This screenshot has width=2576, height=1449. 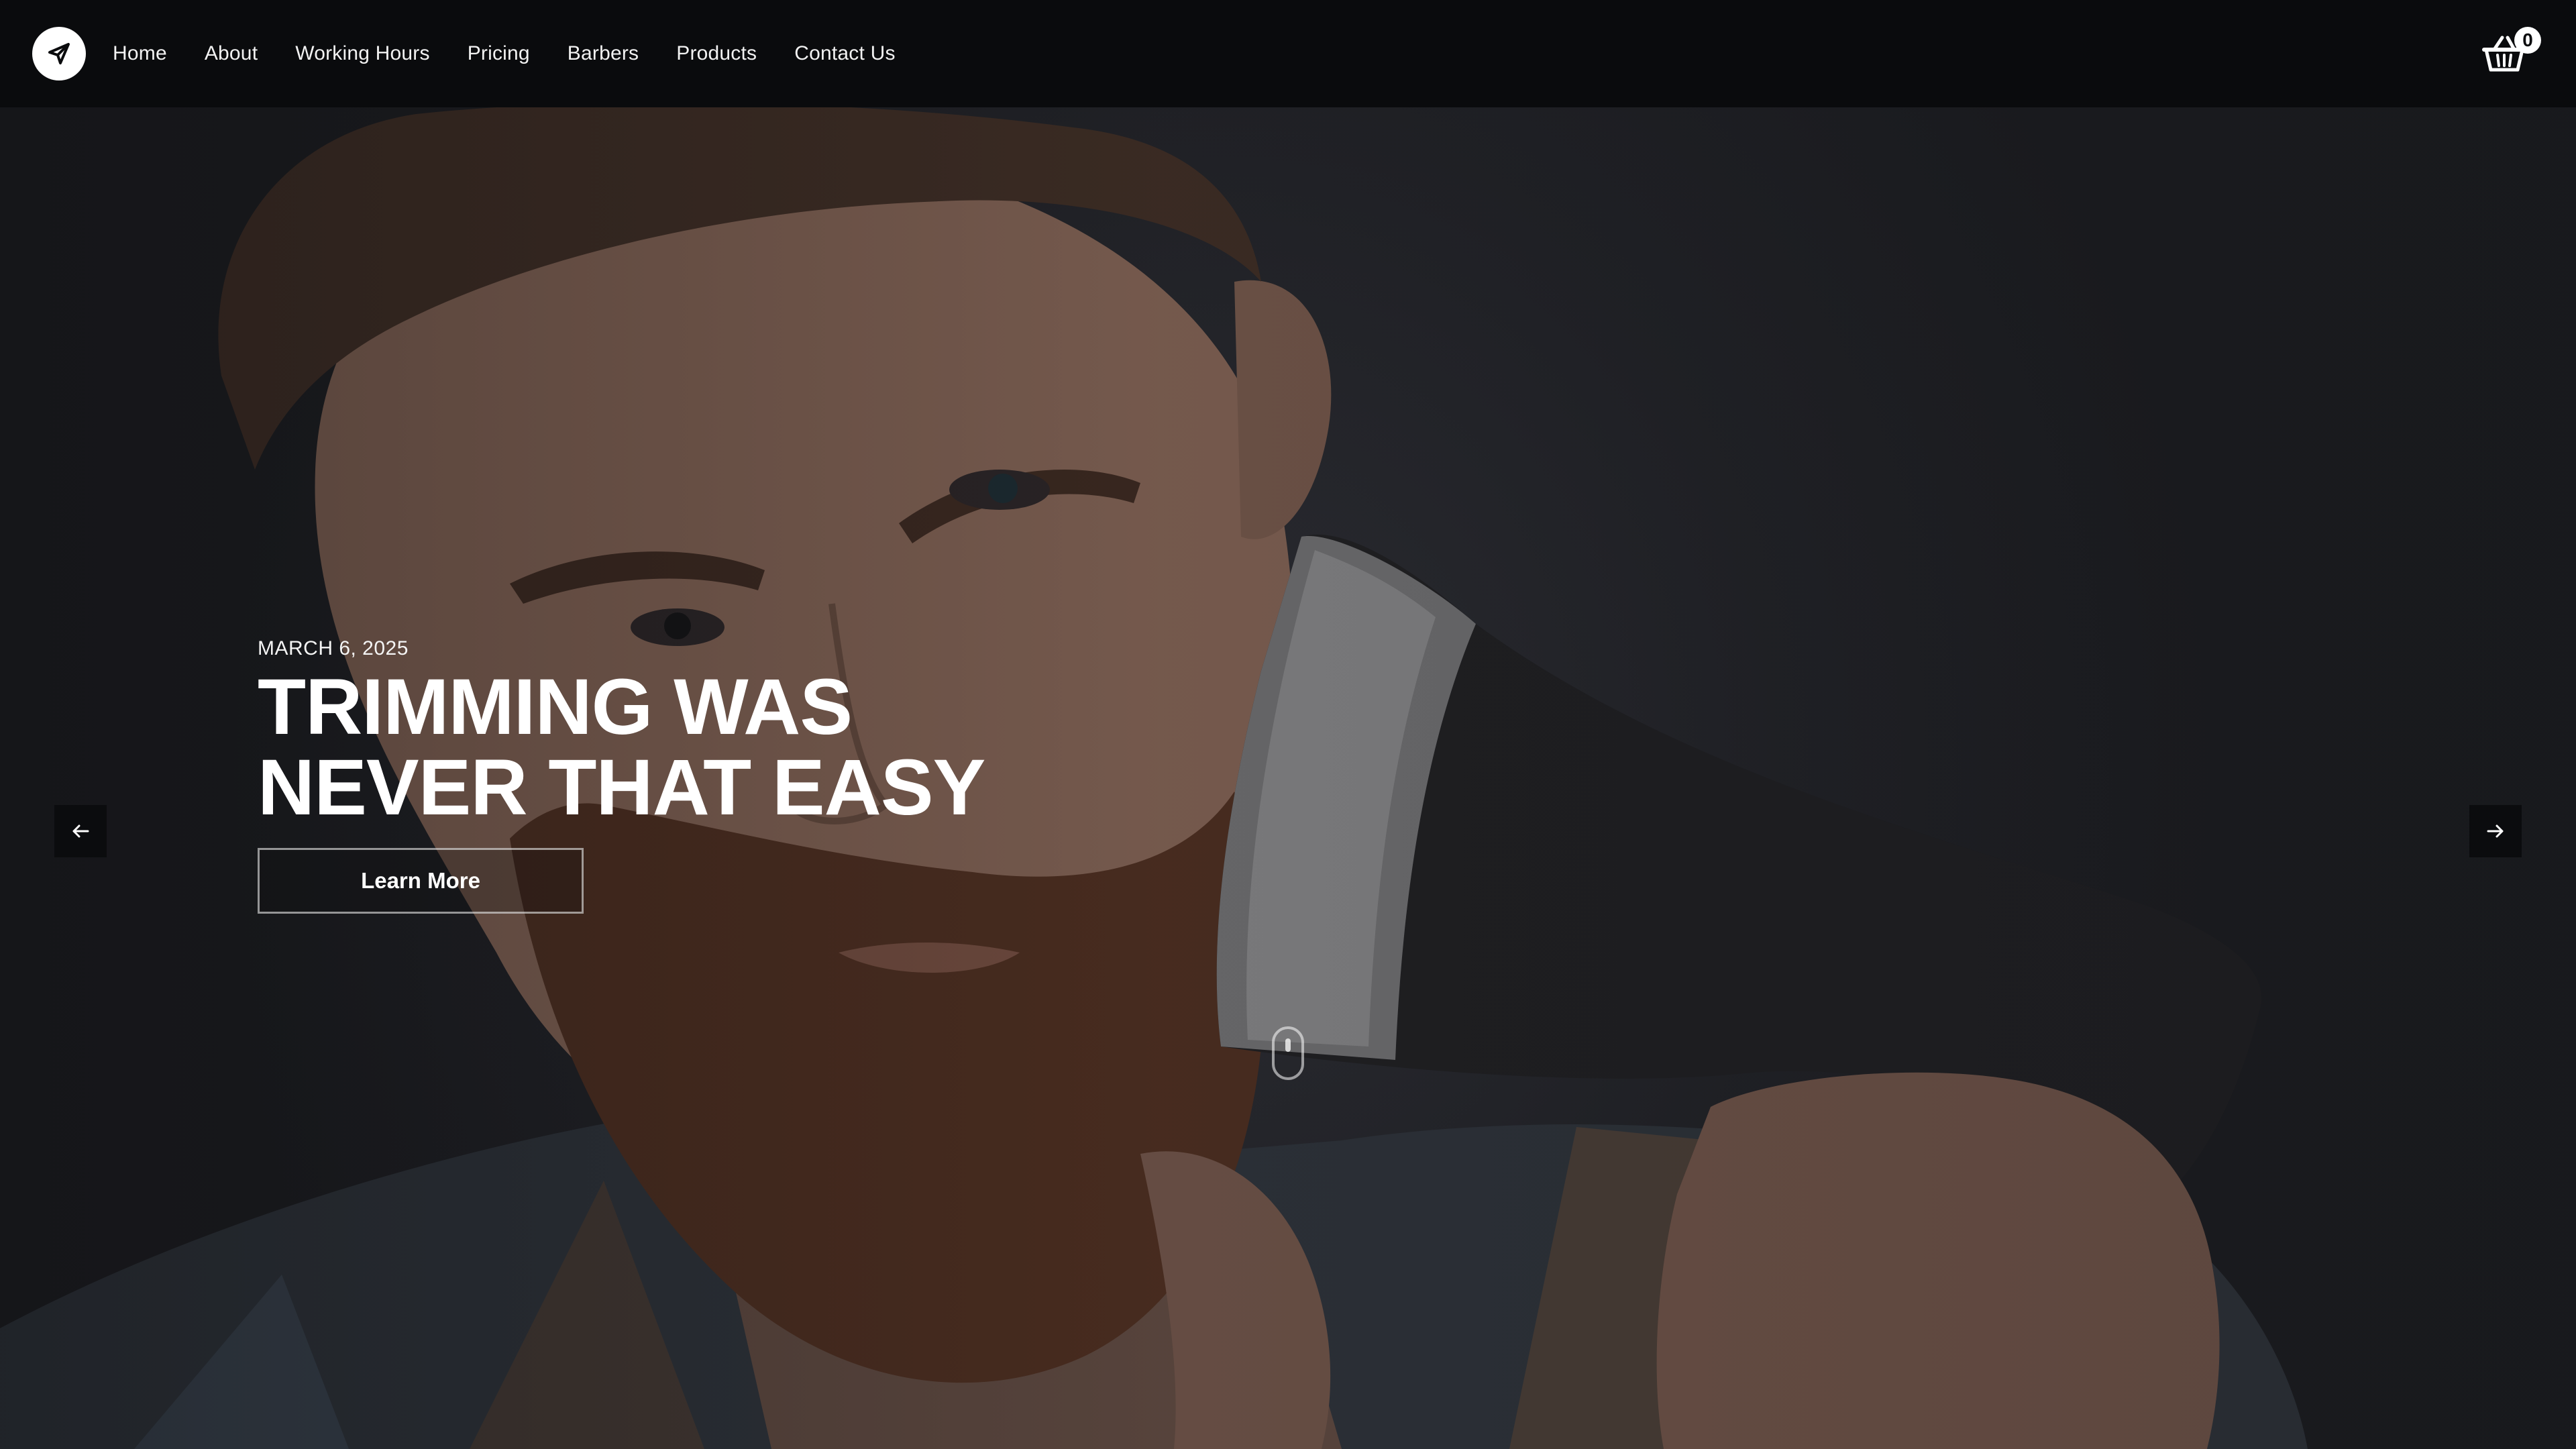 I want to click on slide-title-line-1: TRIMMING WAS, so click(x=555, y=707).